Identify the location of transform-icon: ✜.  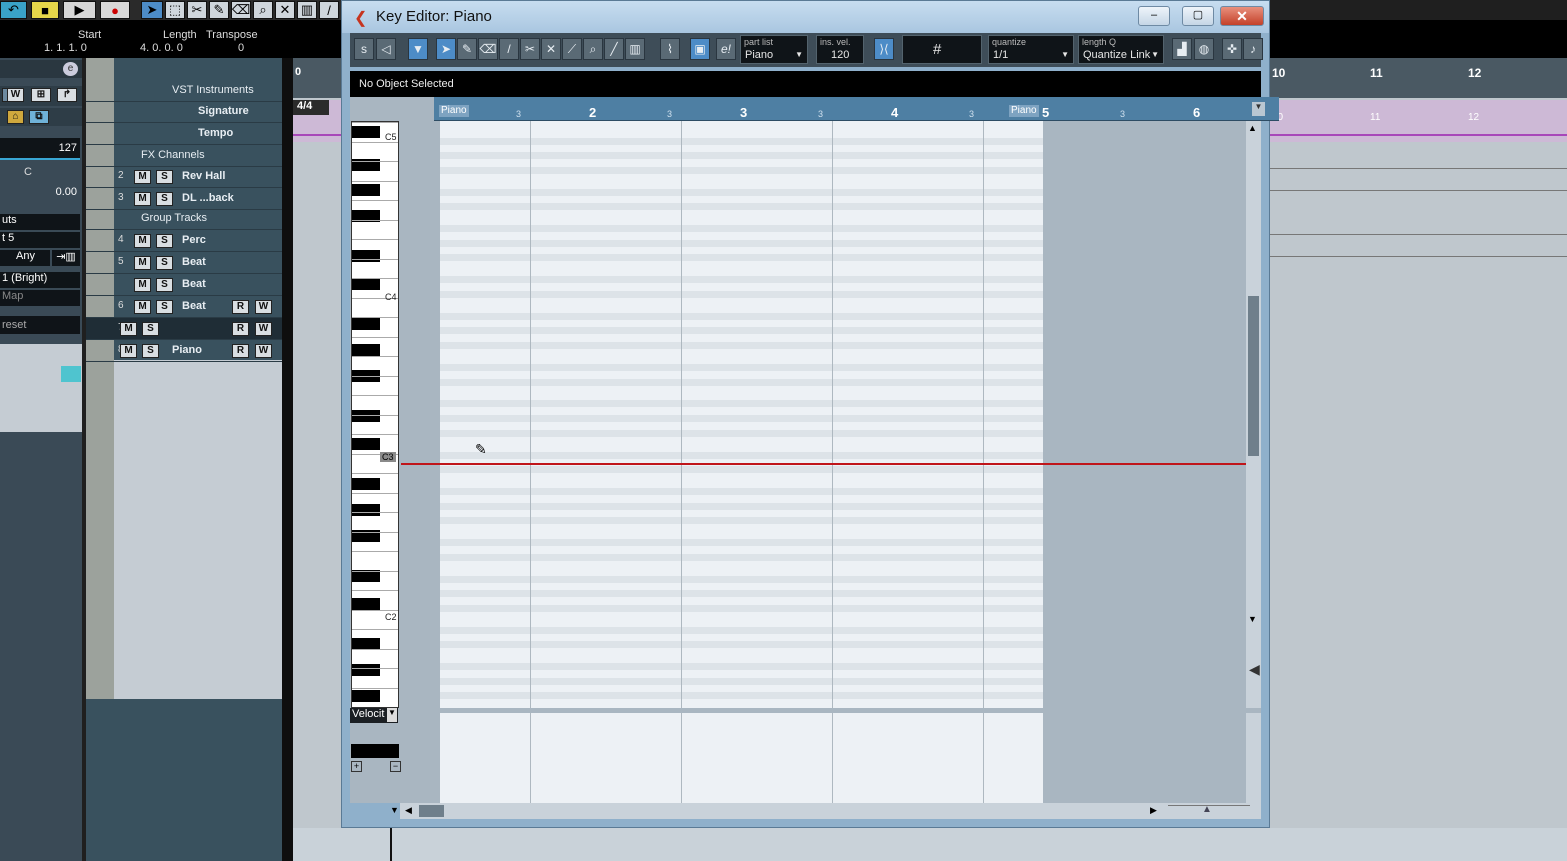
(1232, 49).